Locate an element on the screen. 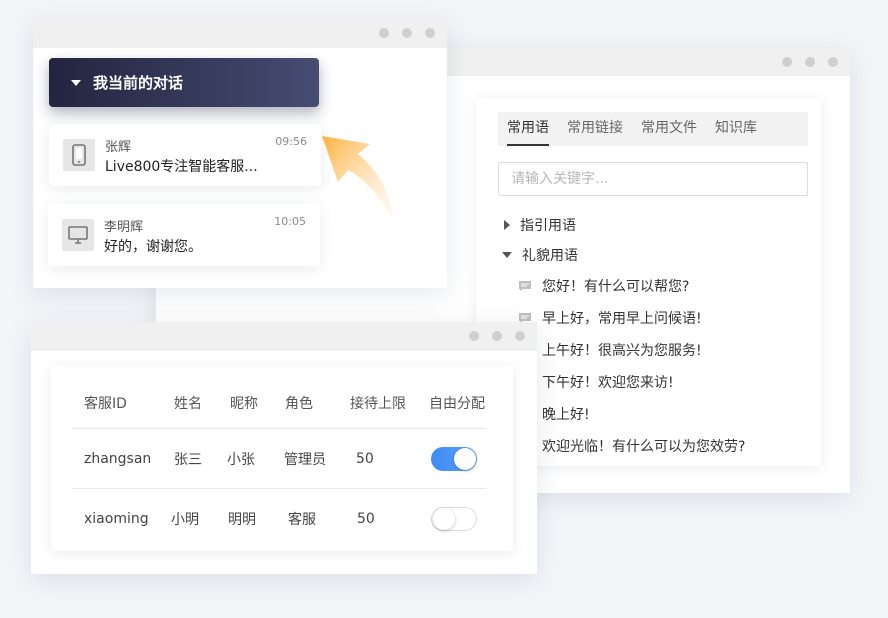  phrase-item: 下午好！欢迎您来访! is located at coordinates (623, 382).